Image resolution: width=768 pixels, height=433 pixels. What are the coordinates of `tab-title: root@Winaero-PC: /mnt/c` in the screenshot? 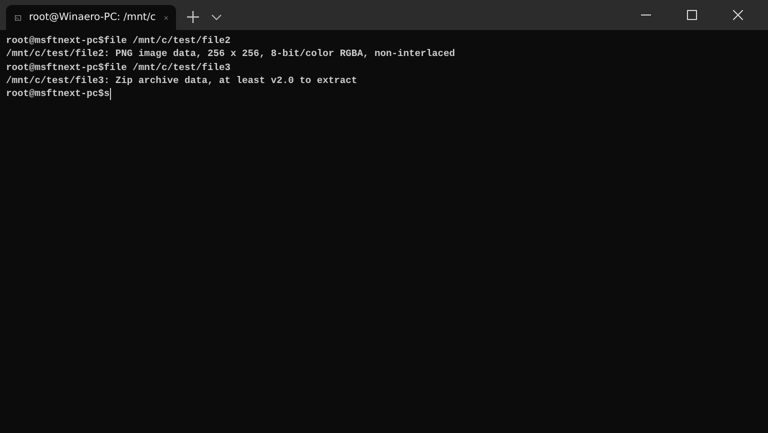 It's located at (92, 17).